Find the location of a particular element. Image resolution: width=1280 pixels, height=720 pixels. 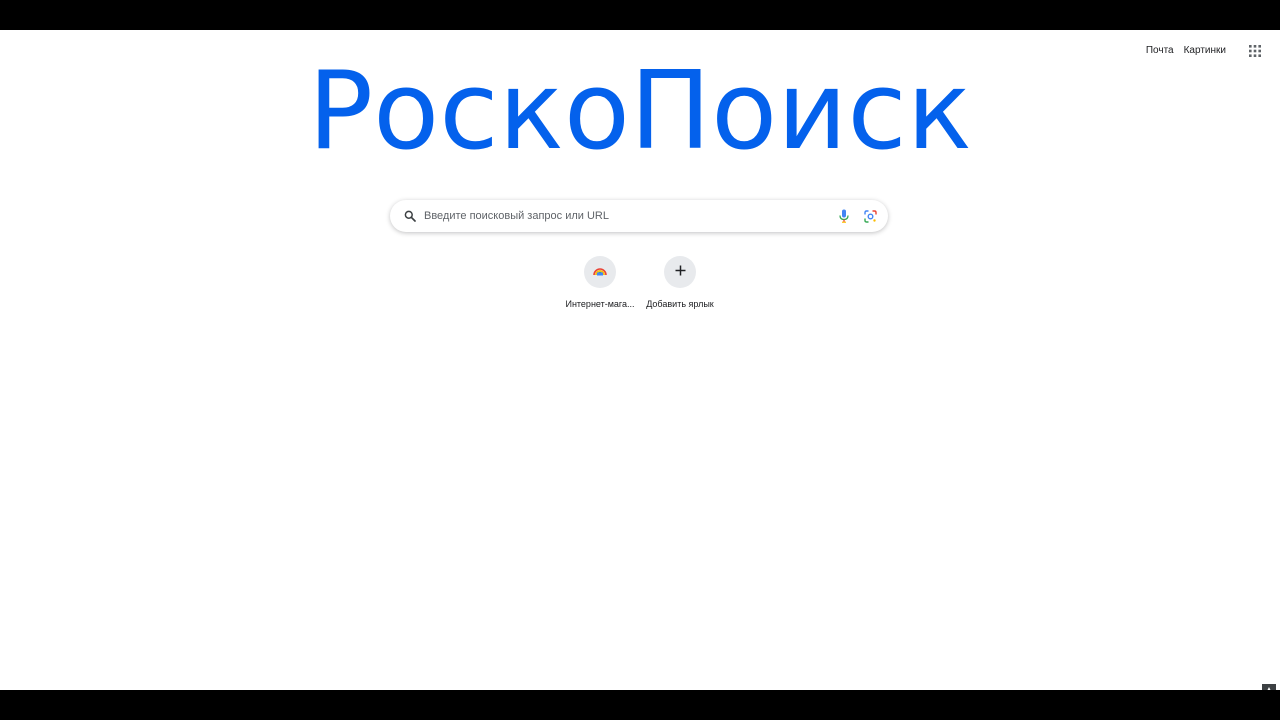

letterbox-bottom is located at coordinates (640, 705).